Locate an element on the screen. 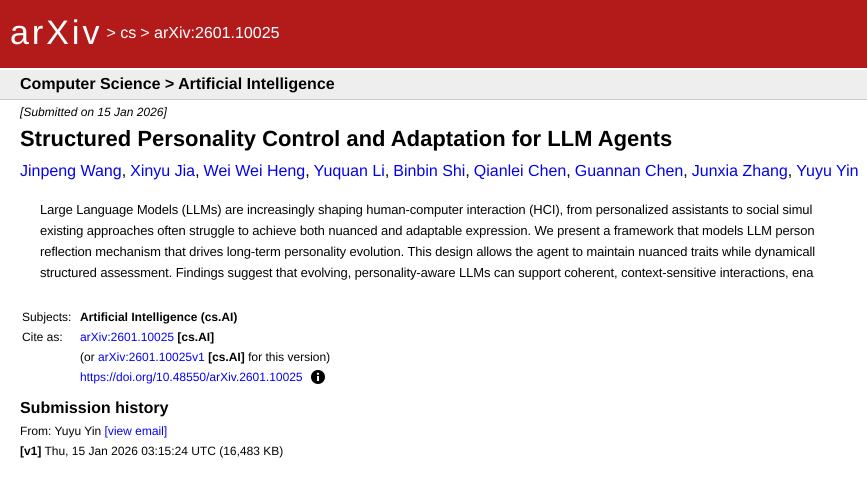  breadcrumb-link: > arXiv:2601.10025 is located at coordinates (210, 34).